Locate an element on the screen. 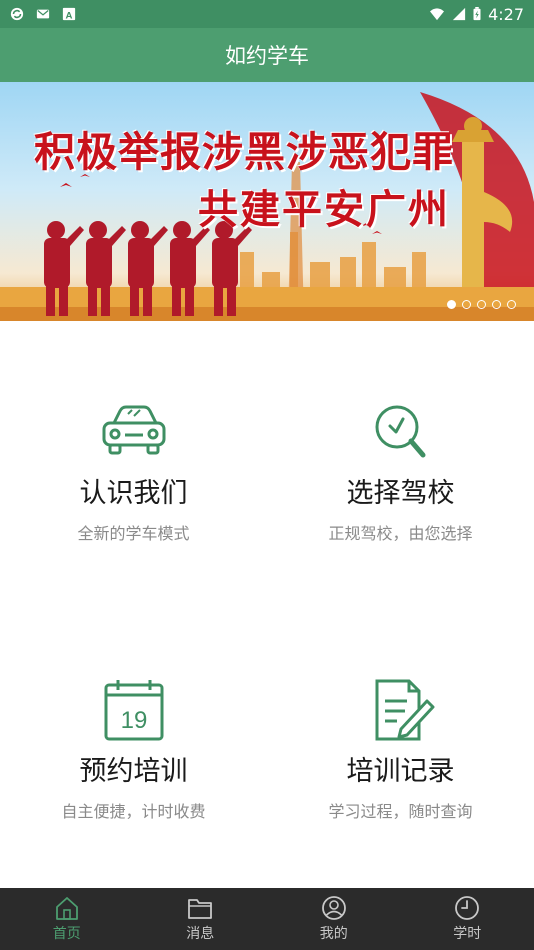 The image size is (534, 950). tile-title: 培训记录 is located at coordinates (400, 771).